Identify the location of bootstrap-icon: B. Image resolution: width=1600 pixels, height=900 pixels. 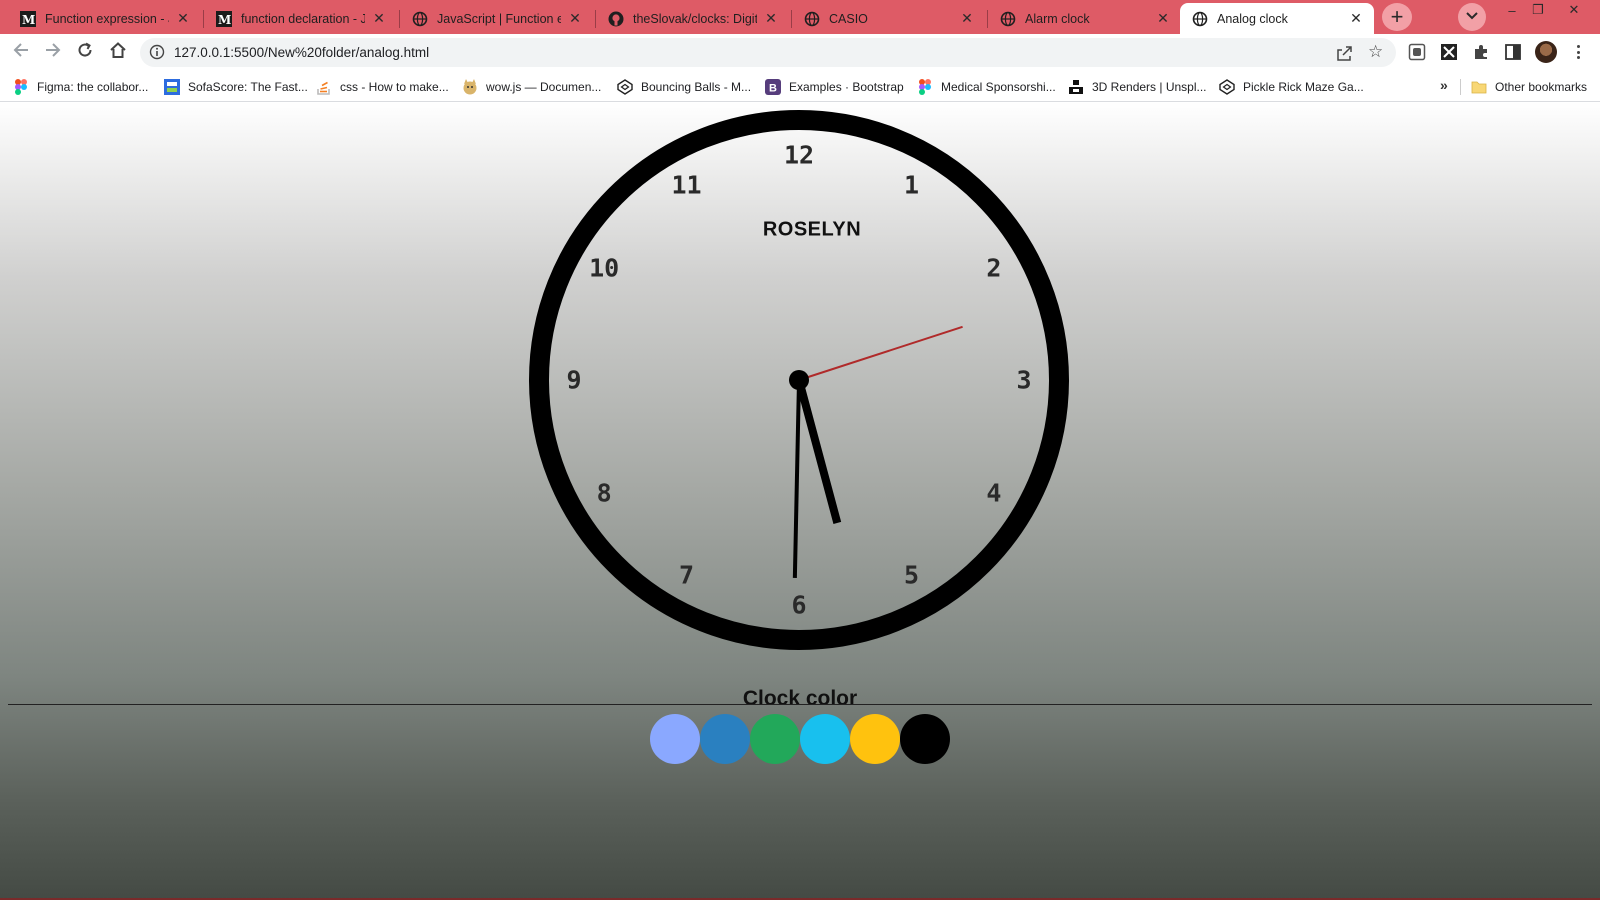
(773, 87).